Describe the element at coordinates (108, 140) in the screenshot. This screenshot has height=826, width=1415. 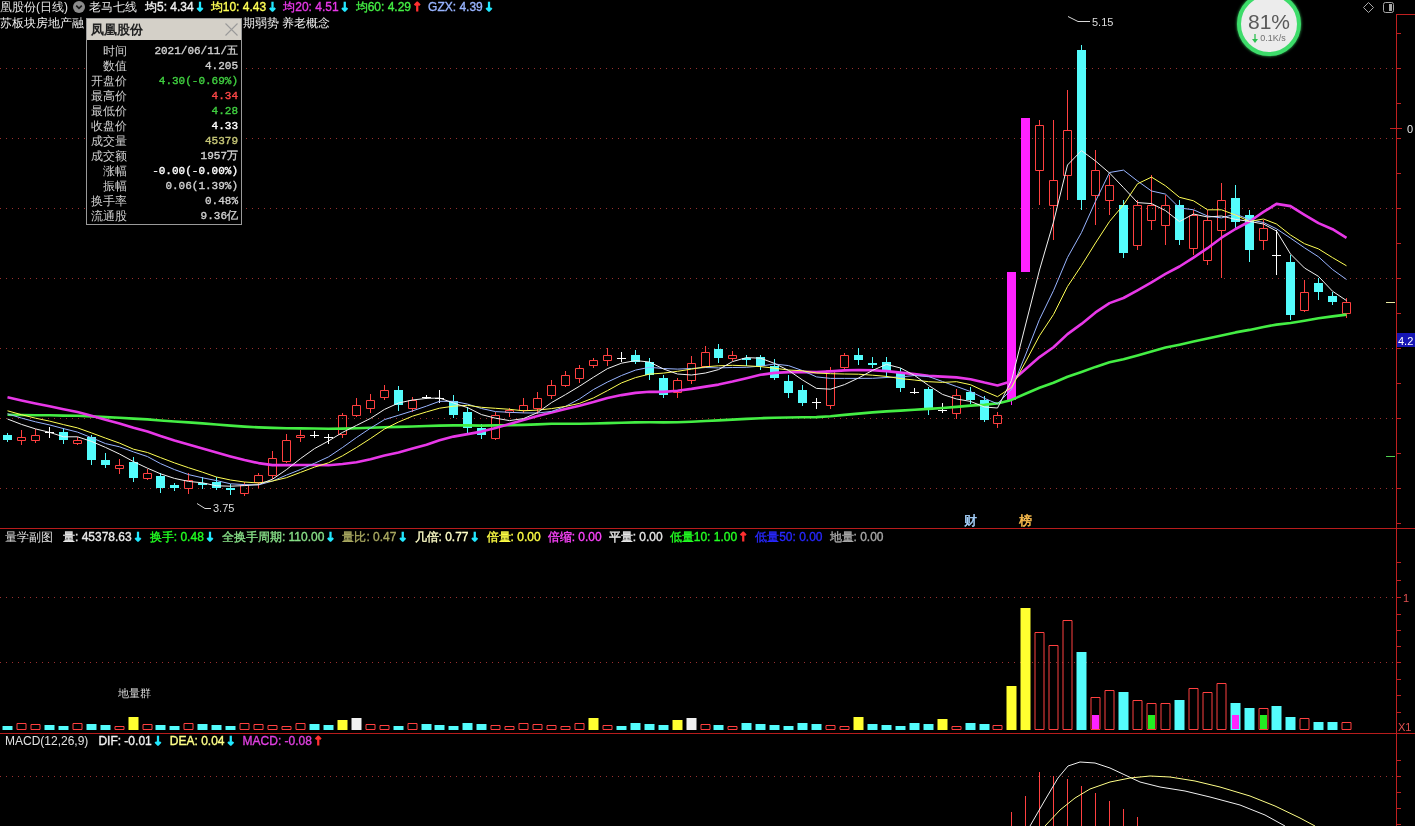
I see `info-label: 成交量` at that location.